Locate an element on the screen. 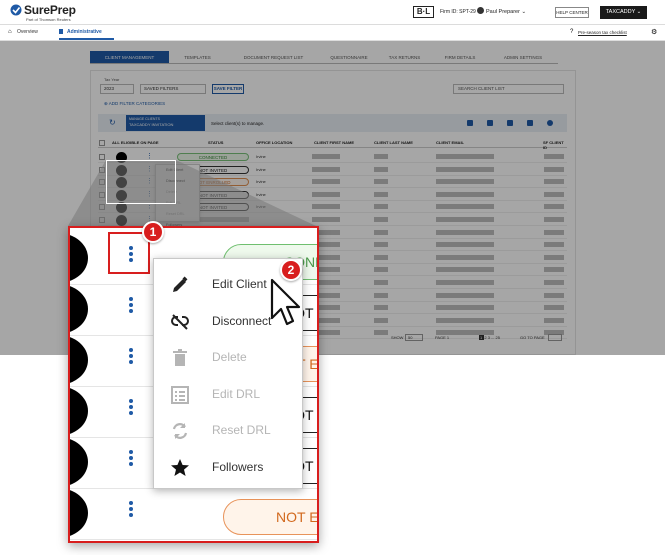 The image size is (665, 555). tab-administrative: Administrative is located at coordinates (84, 32).